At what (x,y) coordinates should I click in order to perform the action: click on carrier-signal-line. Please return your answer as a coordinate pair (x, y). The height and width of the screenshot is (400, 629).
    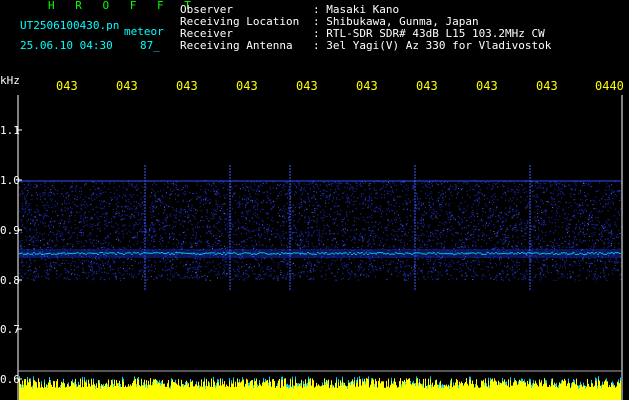
    Looking at the image, I should click on (320, 253).